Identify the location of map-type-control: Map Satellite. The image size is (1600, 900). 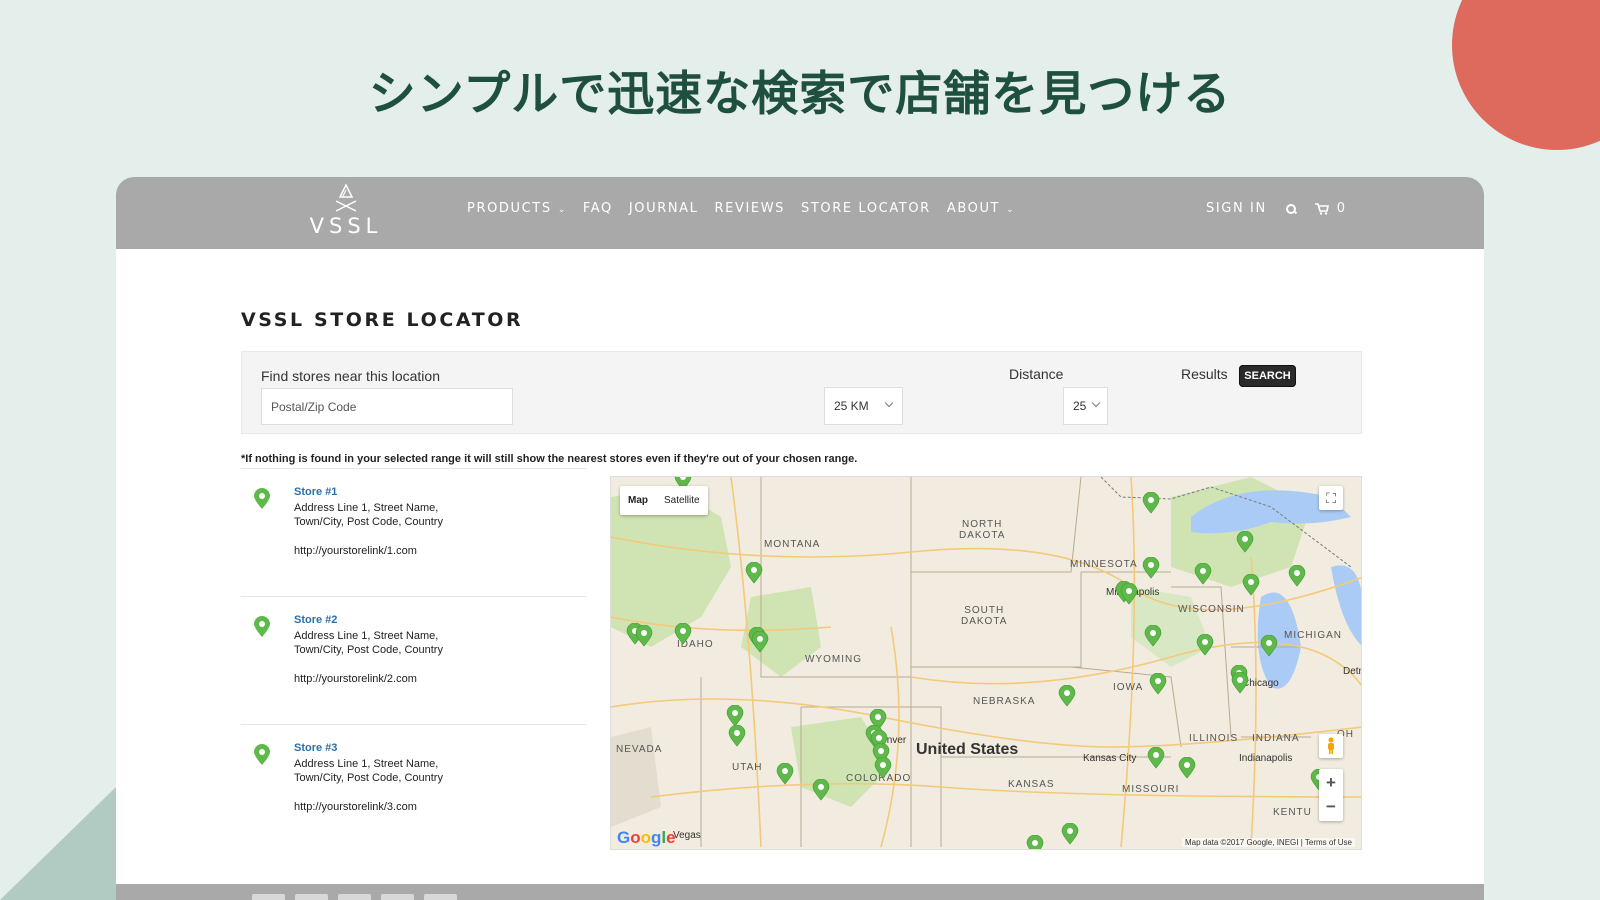
(664, 500).